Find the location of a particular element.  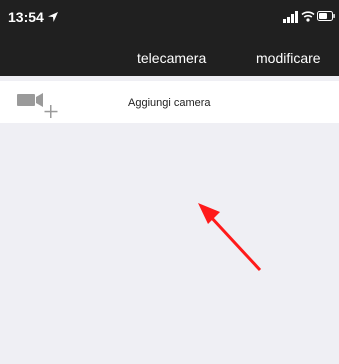

navigation-bar: telecamera modificare is located at coordinates (169, 56).